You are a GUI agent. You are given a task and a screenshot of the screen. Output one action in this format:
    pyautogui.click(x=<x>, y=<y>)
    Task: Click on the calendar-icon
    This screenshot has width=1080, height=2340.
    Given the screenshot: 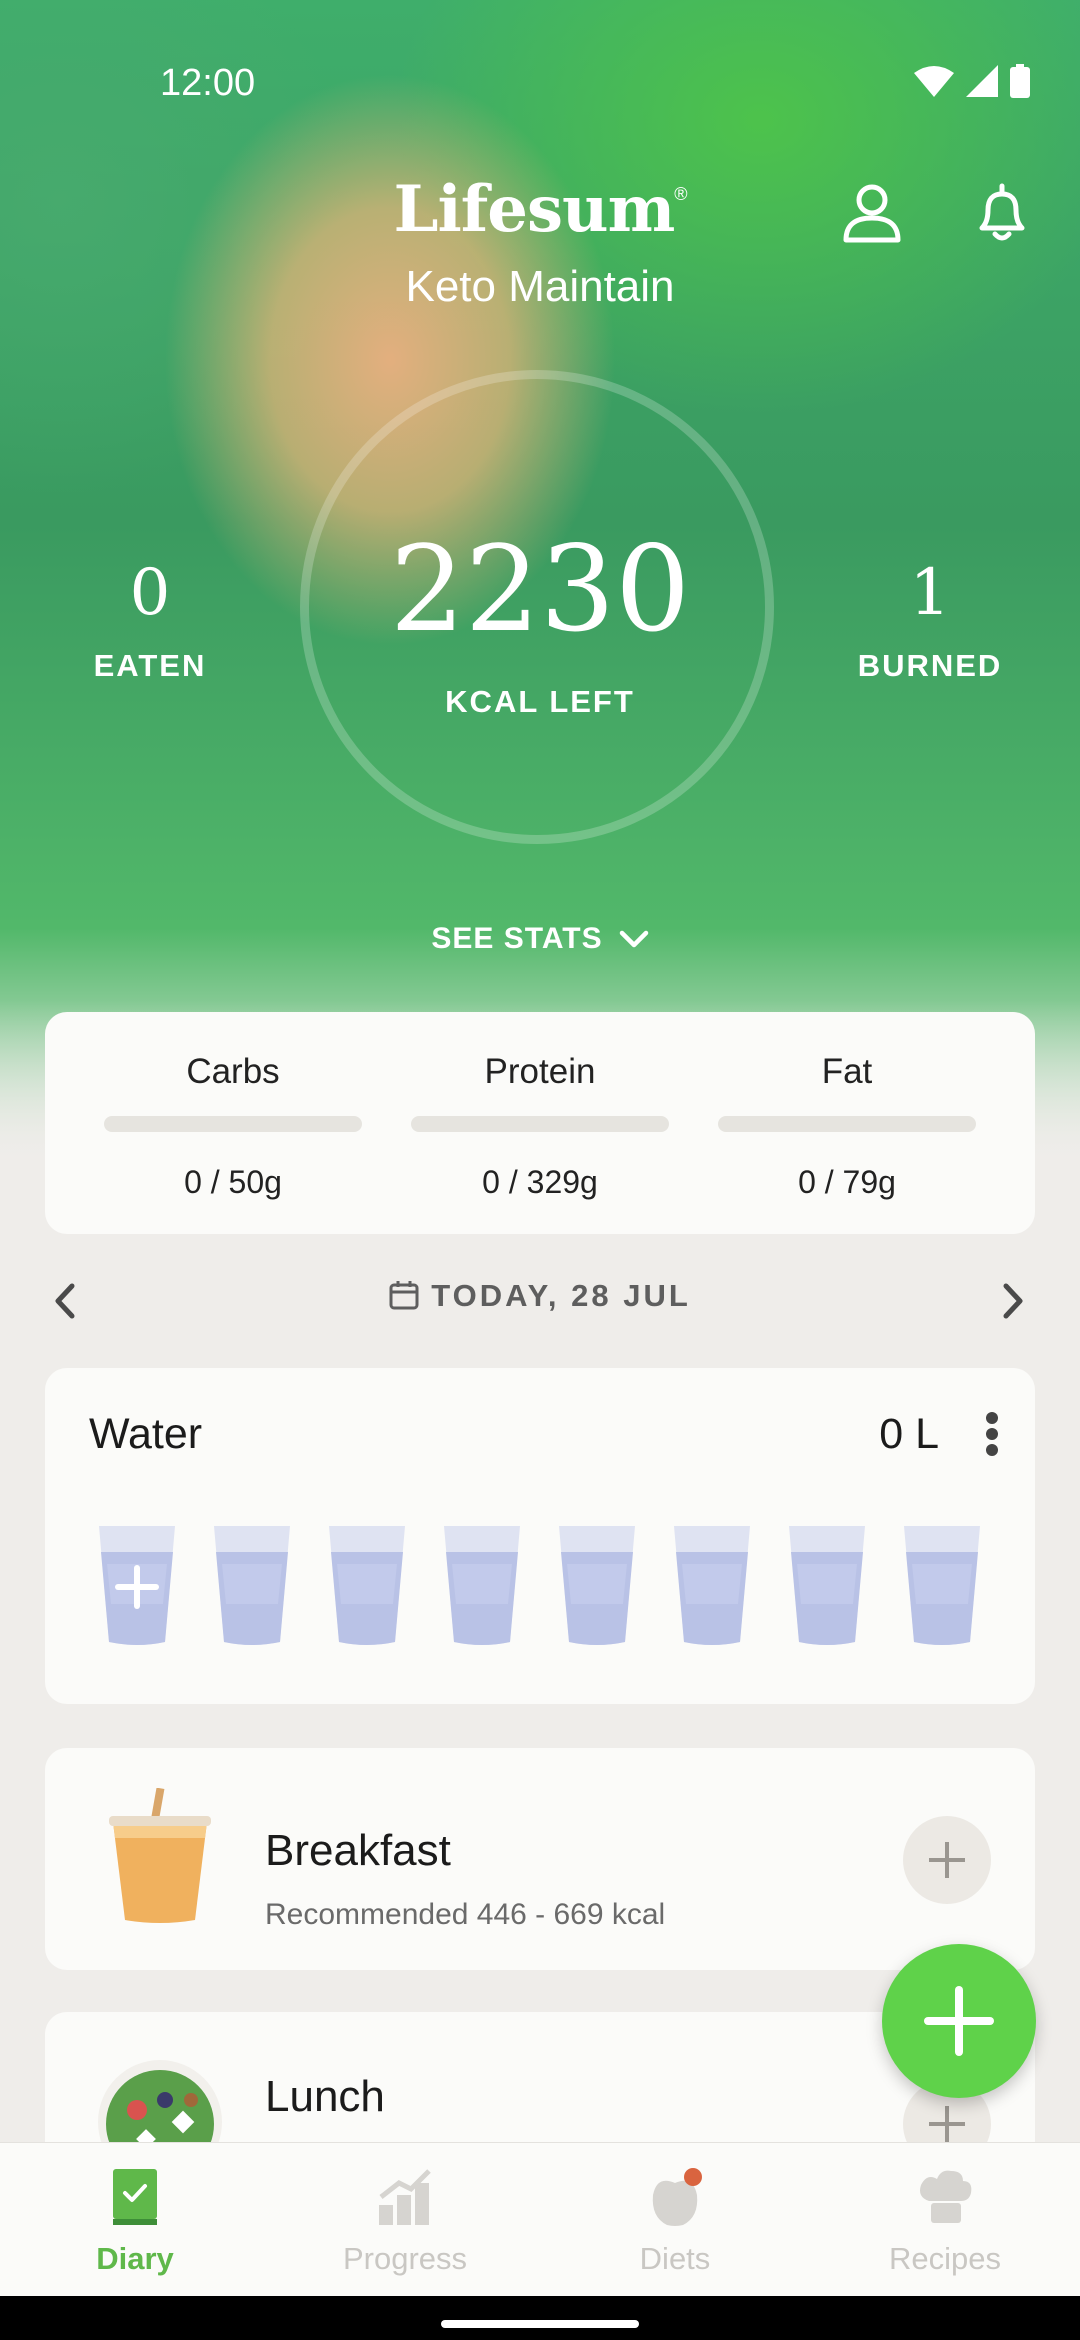 What is the action you would take?
    pyautogui.click(x=404, y=1295)
    